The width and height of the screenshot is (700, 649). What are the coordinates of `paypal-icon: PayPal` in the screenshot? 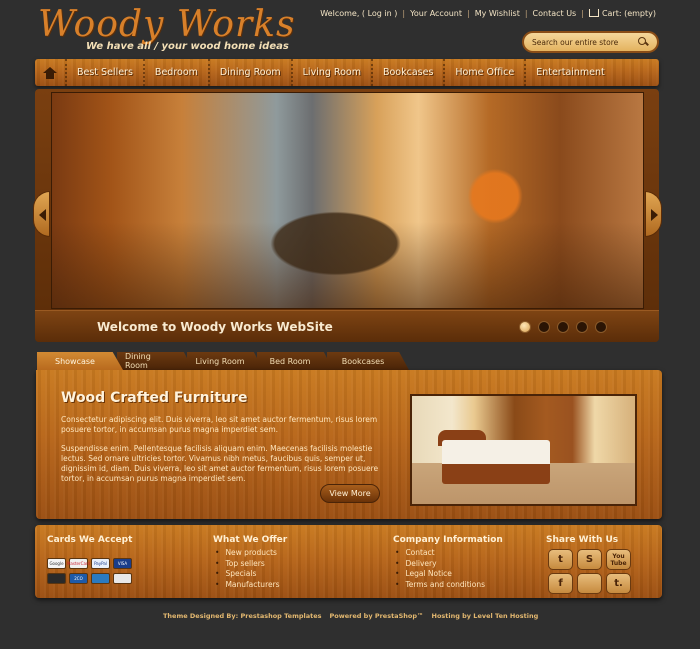 It's located at (100, 563).